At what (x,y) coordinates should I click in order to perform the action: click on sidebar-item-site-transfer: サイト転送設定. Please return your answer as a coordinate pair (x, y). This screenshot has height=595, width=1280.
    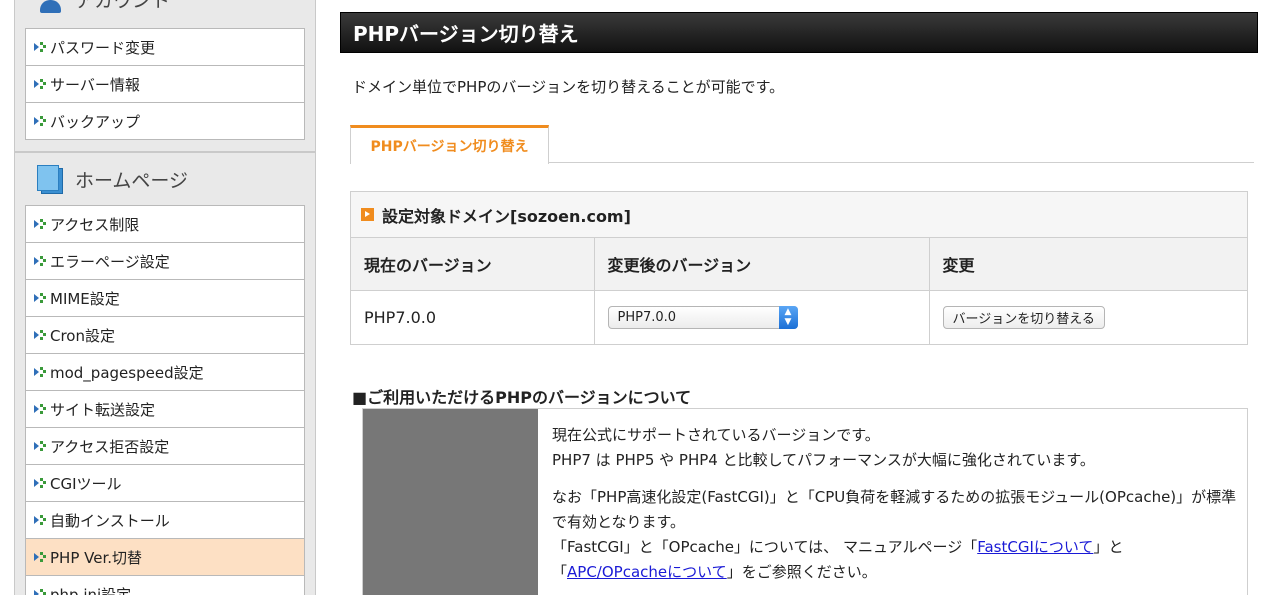
    Looking at the image, I should click on (165, 409).